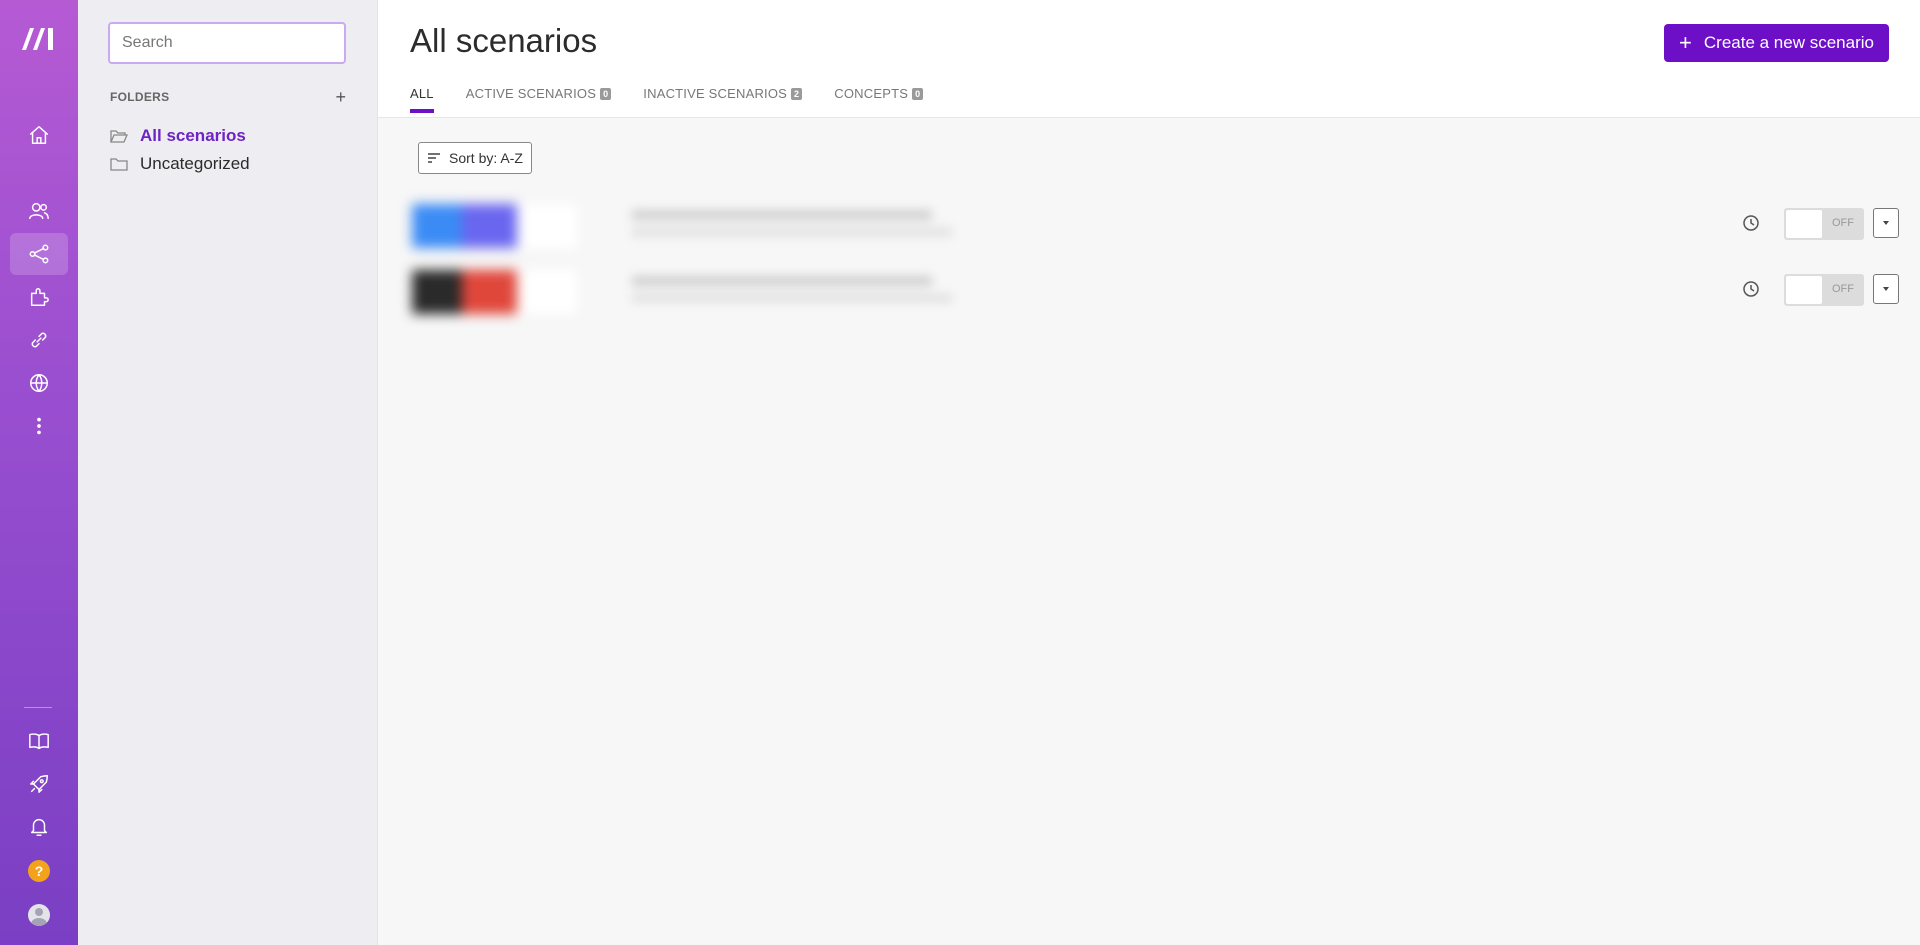 Image resolution: width=1920 pixels, height=945 pixels. Describe the element at coordinates (39, 340) in the screenshot. I see `connections-icon` at that location.